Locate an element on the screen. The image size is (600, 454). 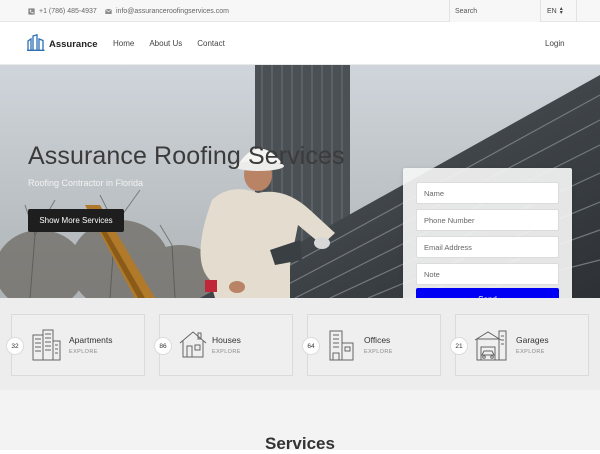
logo-text: Assurance is located at coordinates (73, 44).